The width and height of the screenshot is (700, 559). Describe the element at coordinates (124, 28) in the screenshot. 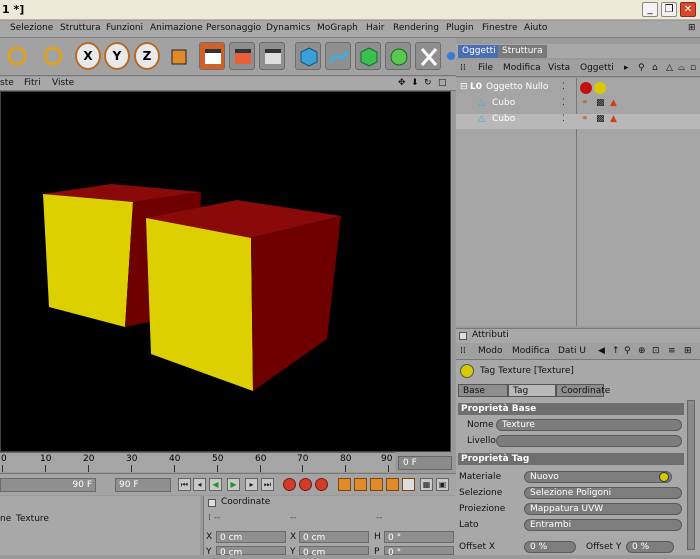

I see `menu-funzioni: Funzioni` at that location.